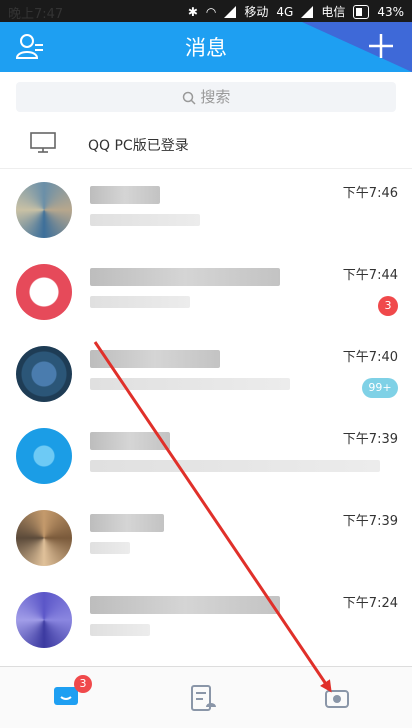  What do you see at coordinates (206, 291) in the screenshot?
I see `chat-item: 下午7:44 3` at bounding box center [206, 291].